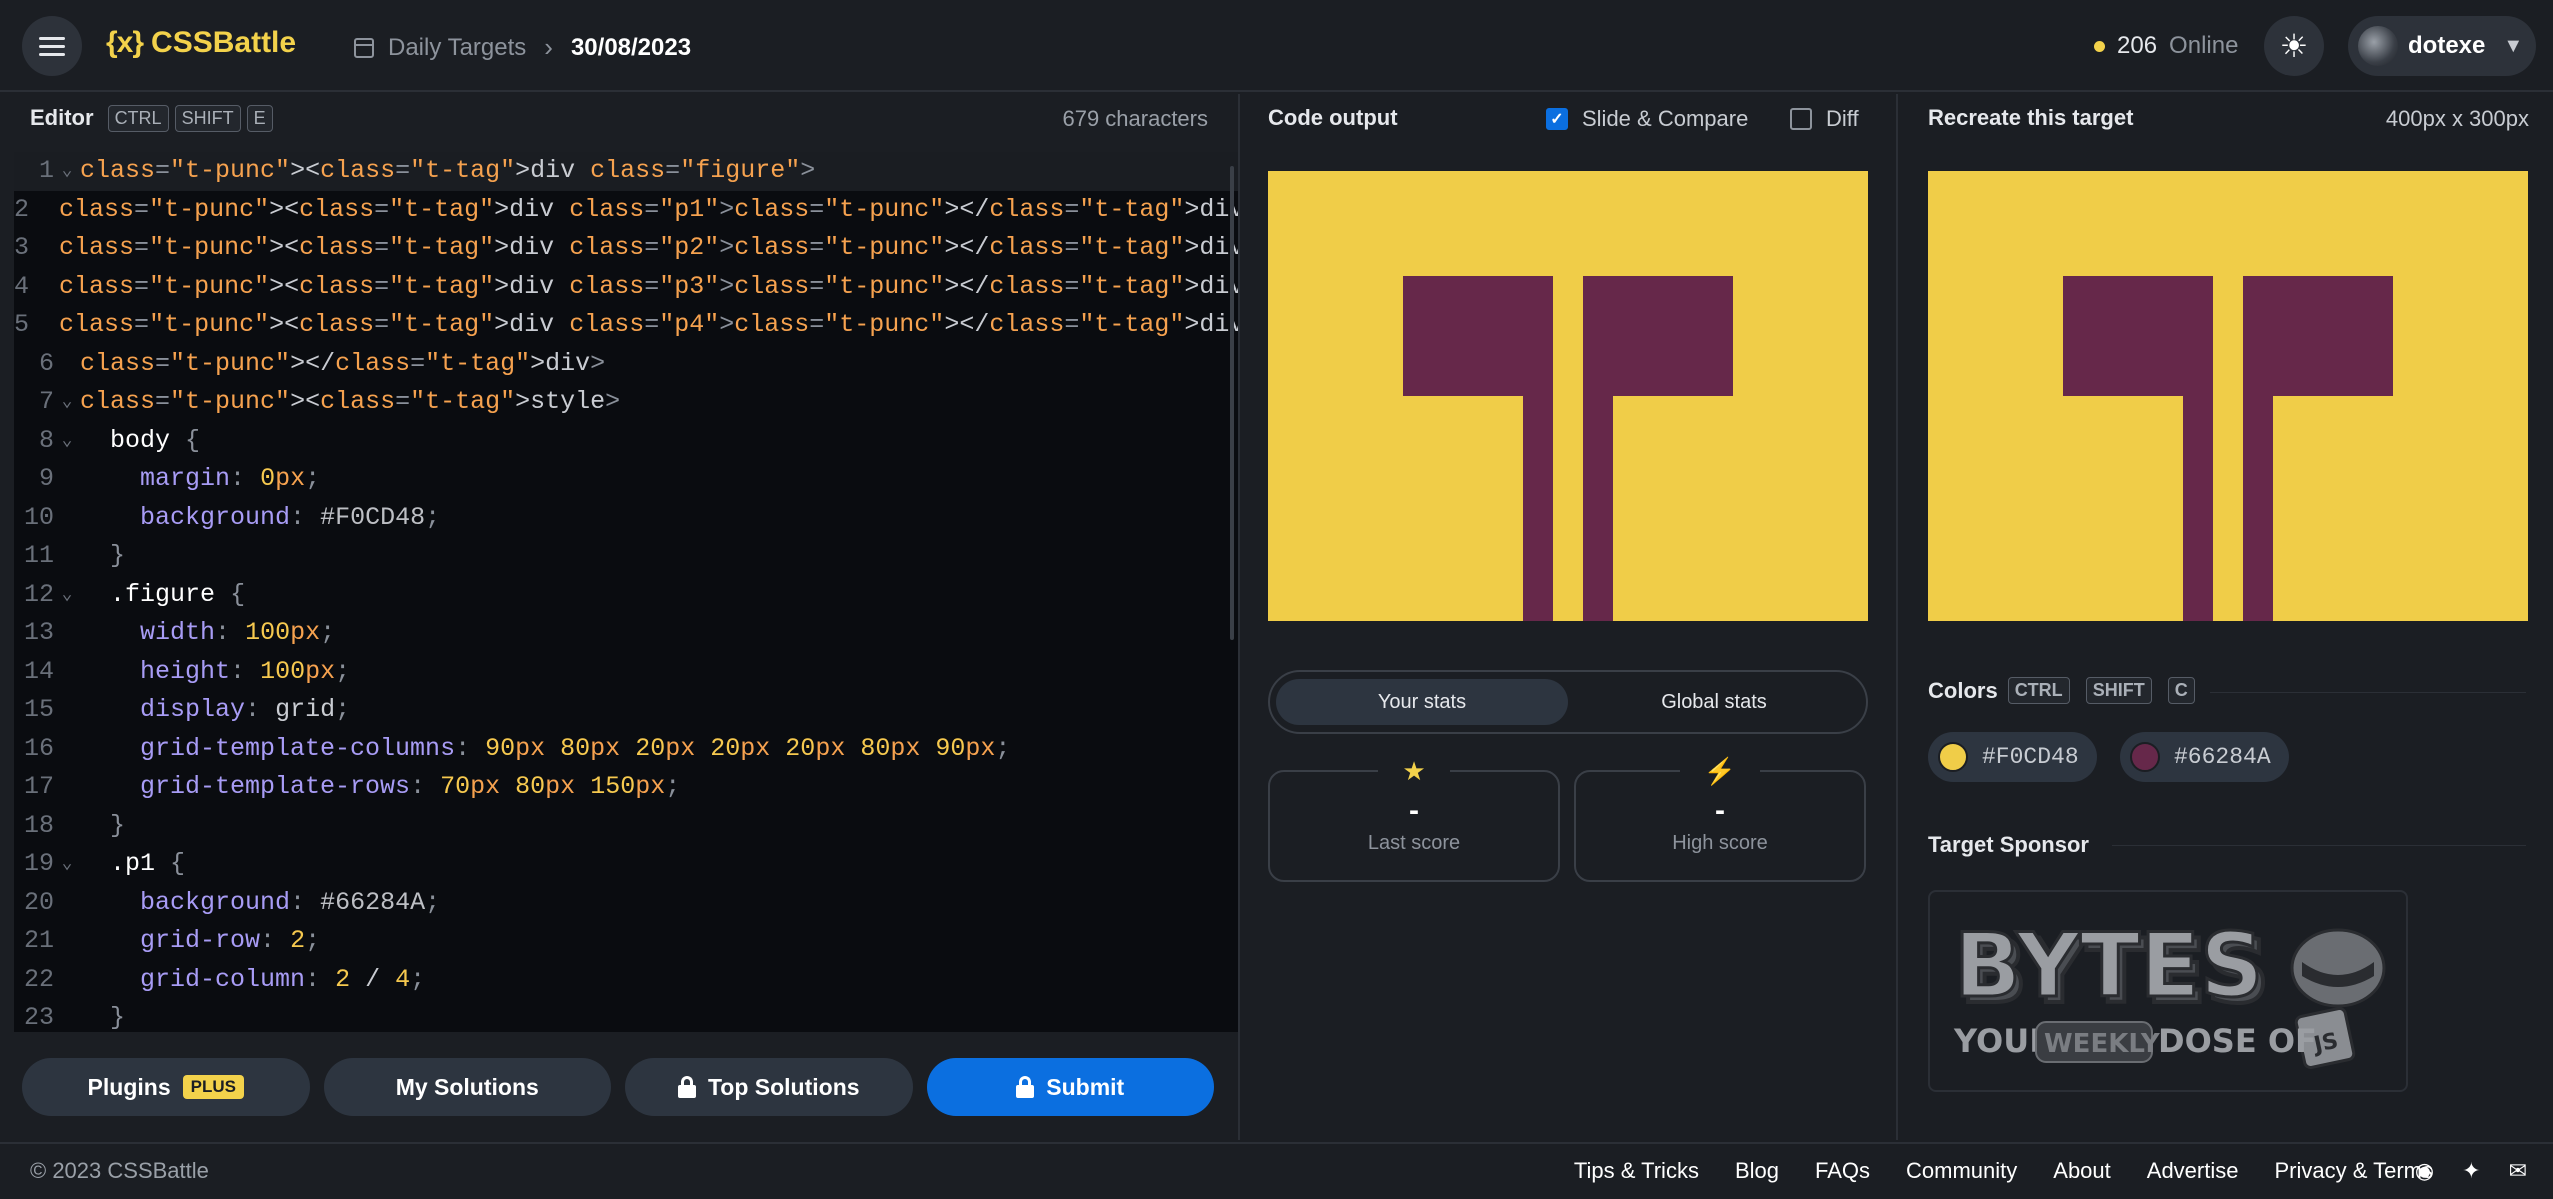 The width and height of the screenshot is (2553, 1199). I want to click on shortcut-key: C, so click(2181, 690).